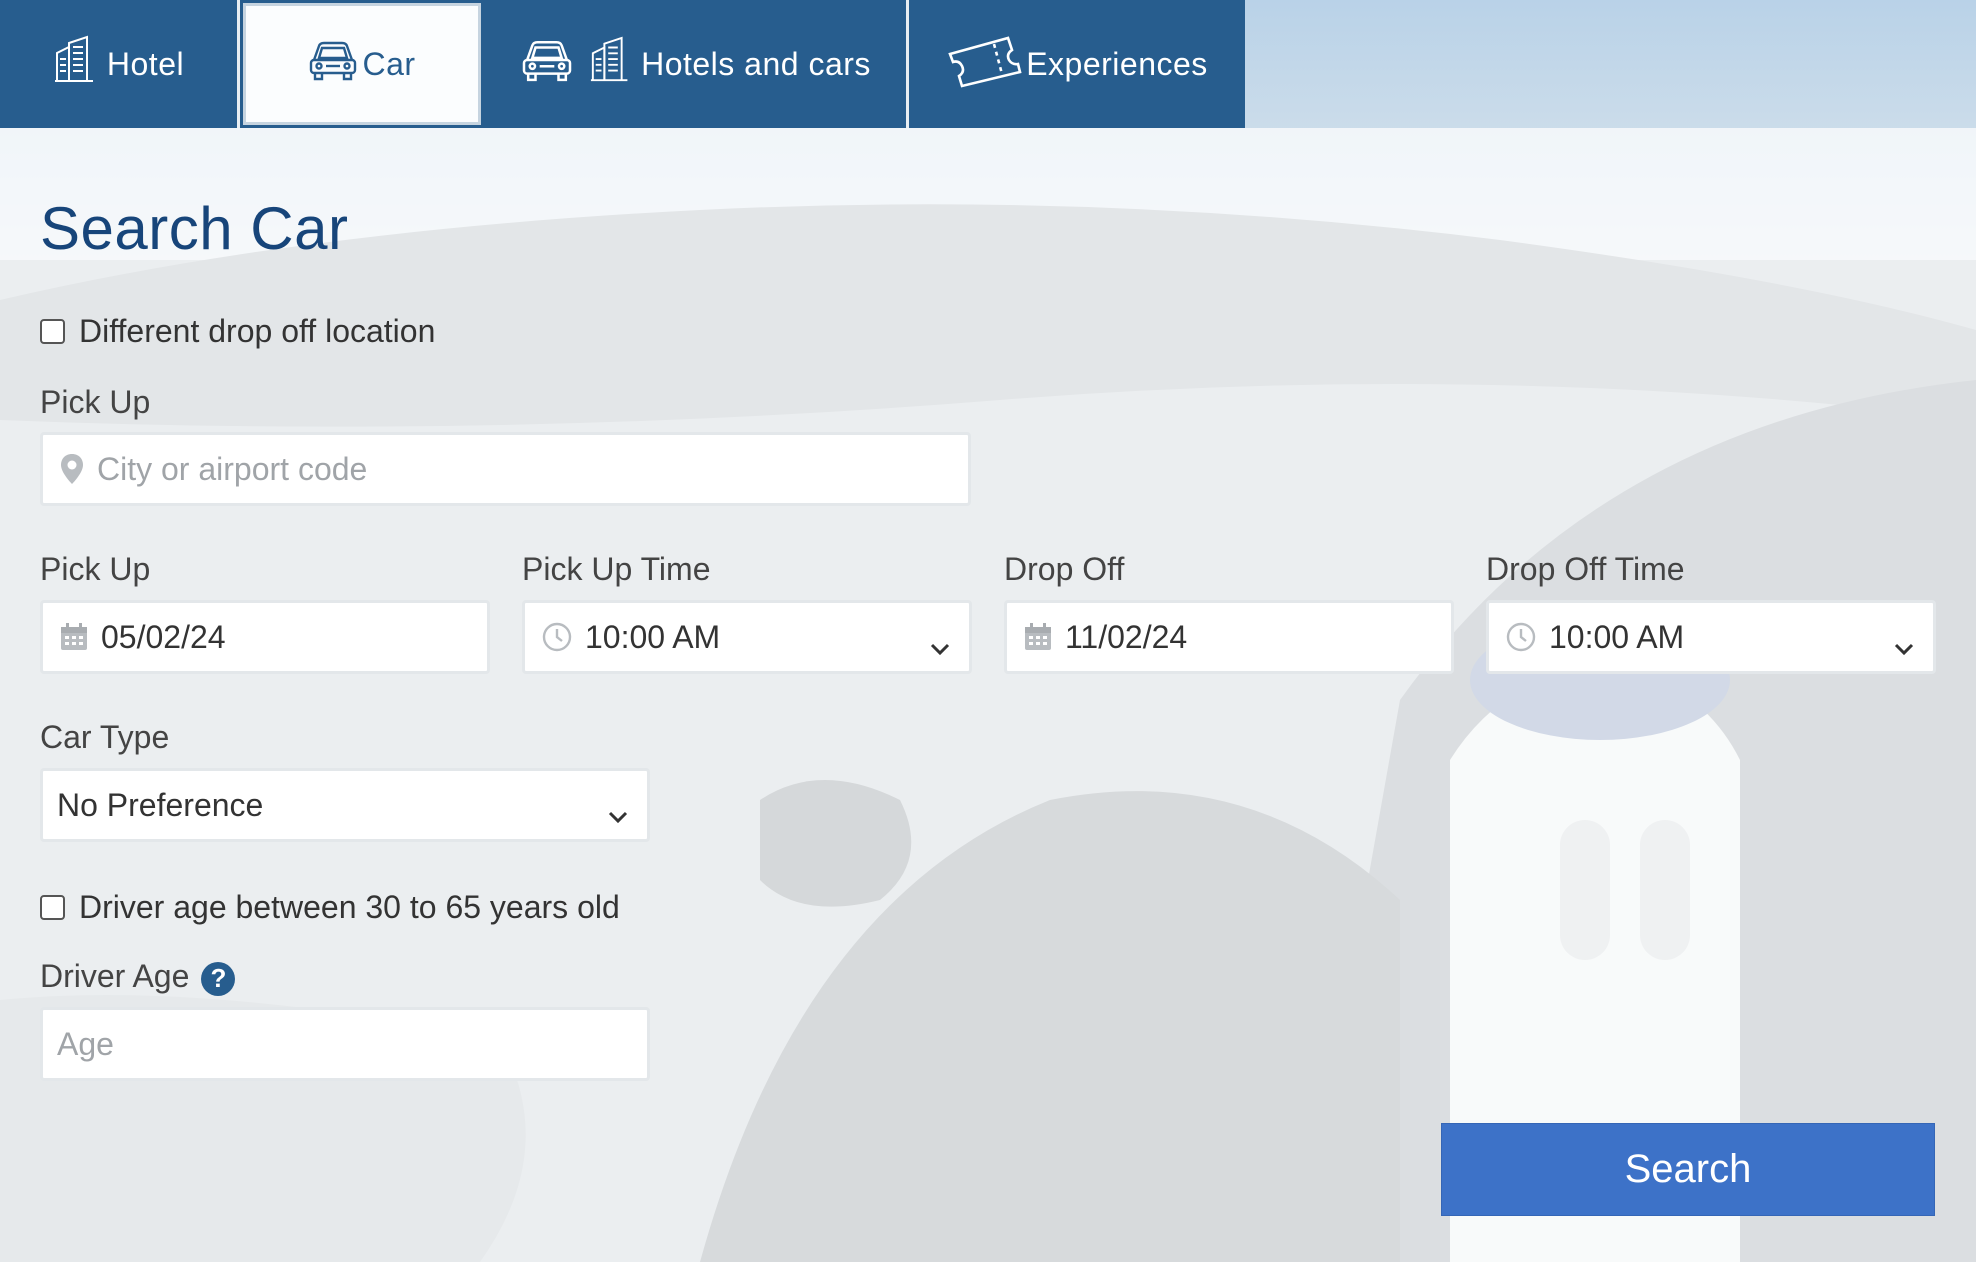 The width and height of the screenshot is (1976, 1262). Describe the element at coordinates (345, 1044) in the screenshot. I see `driver-age-input: Age` at that location.